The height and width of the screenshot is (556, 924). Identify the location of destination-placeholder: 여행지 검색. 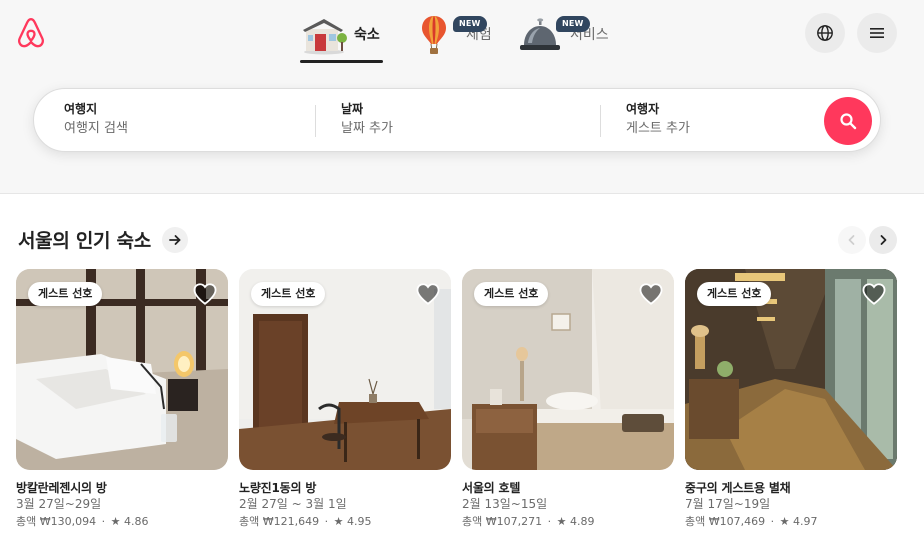
(96, 128).